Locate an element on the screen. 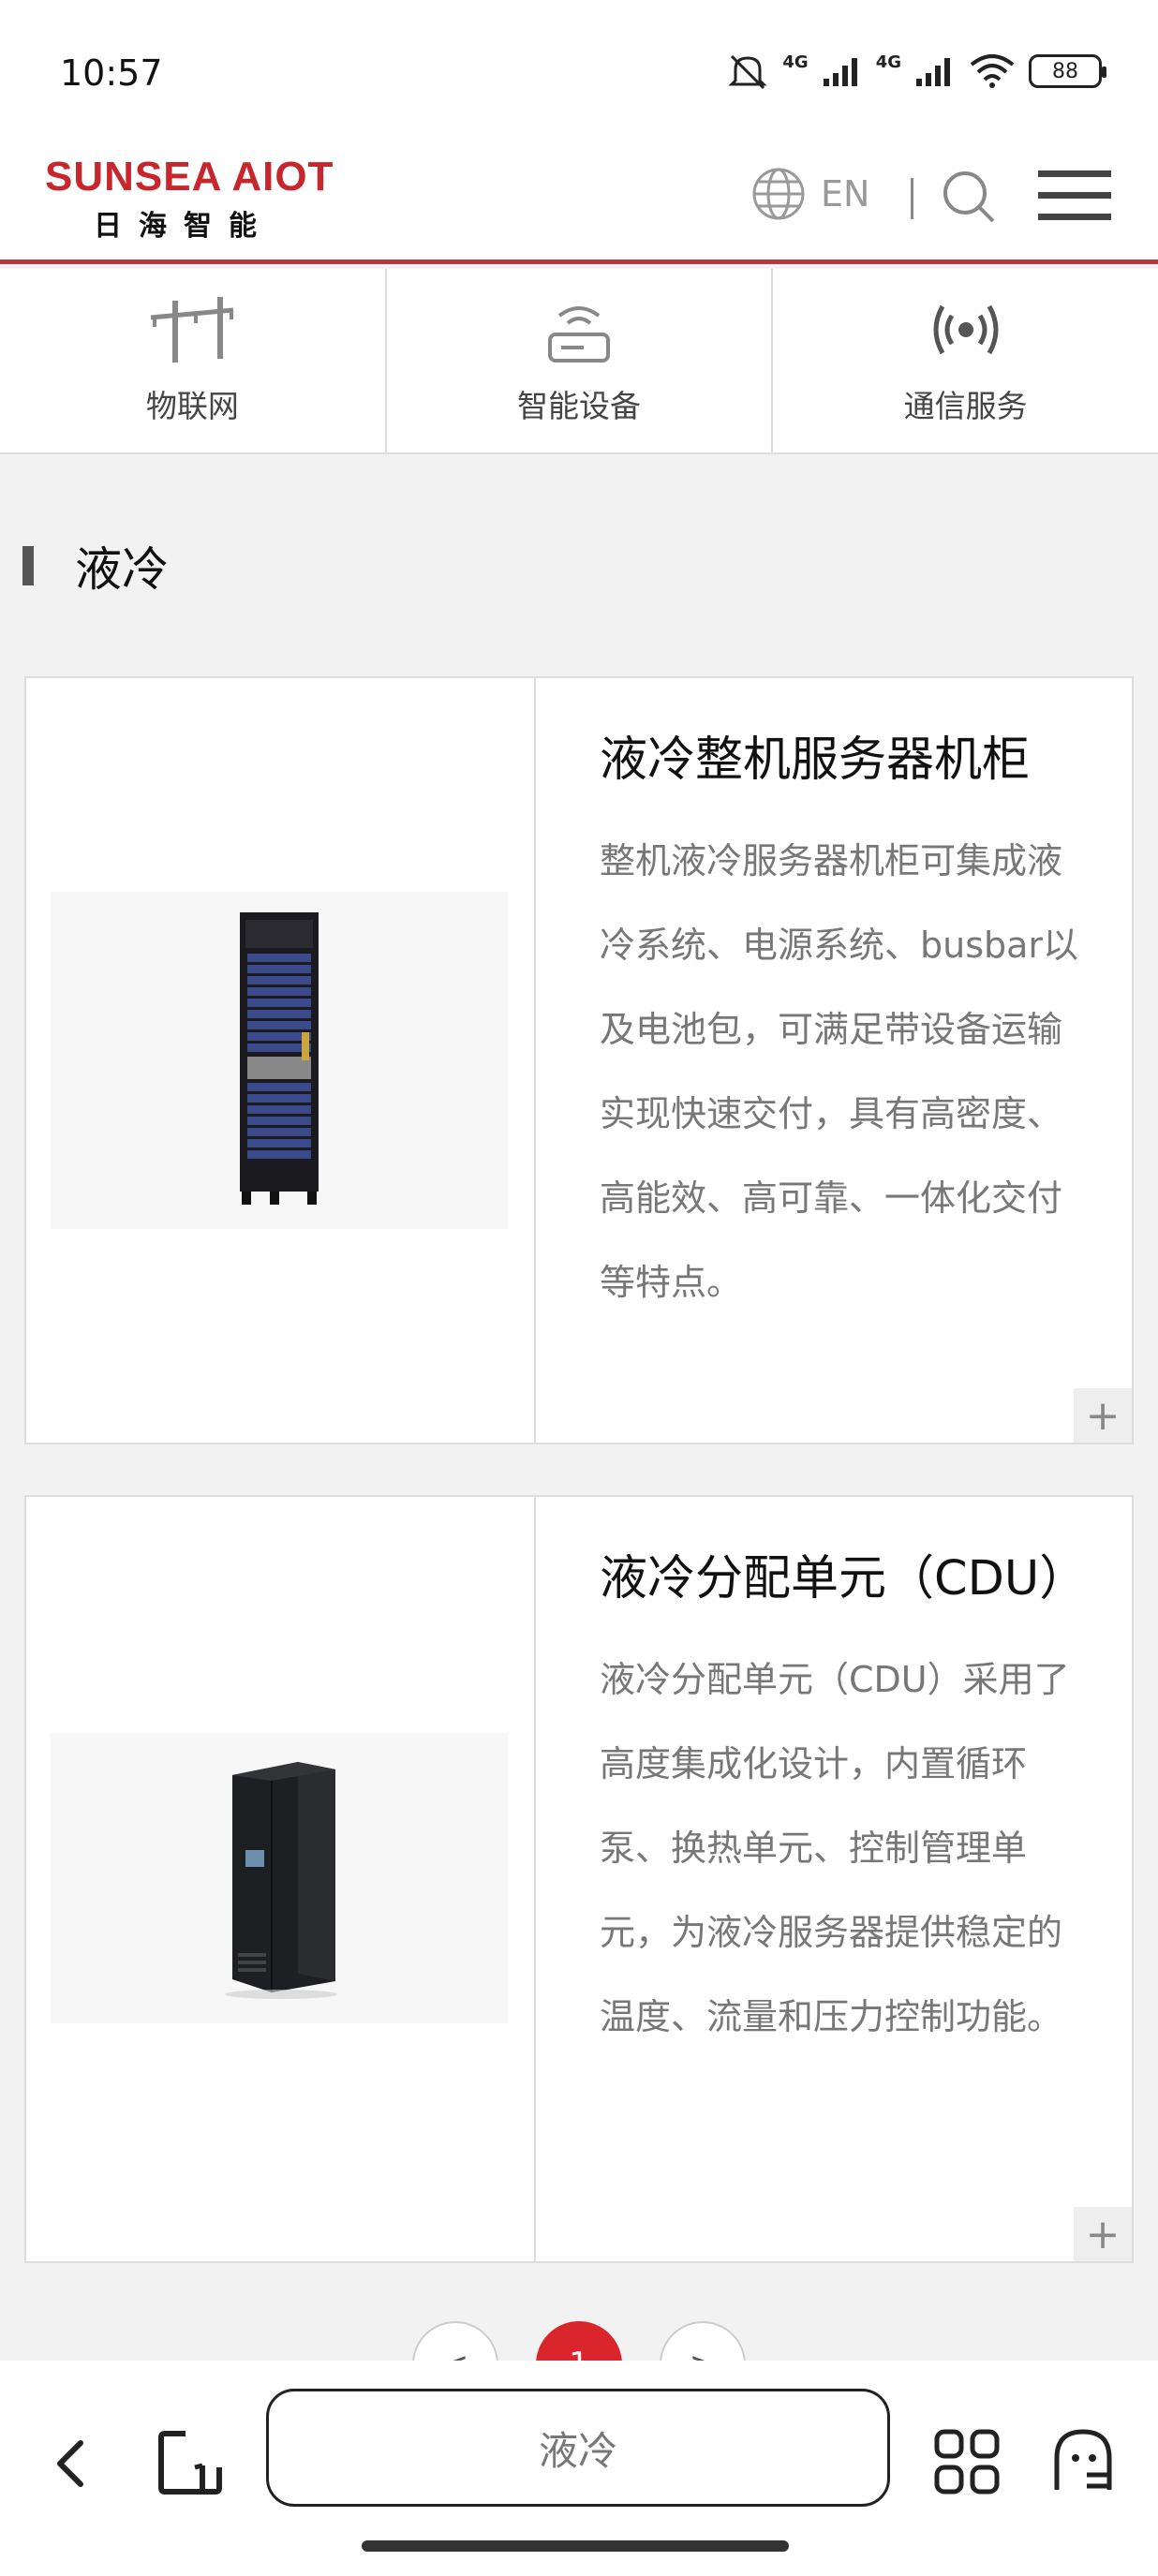 The image size is (1158, 2576). server-rack-image is located at coordinates (279, 1058).